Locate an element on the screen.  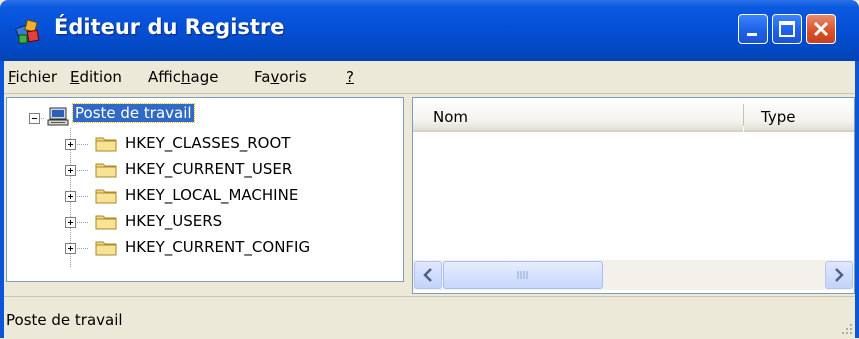
tree-item-label: HKEY_CURRENT_USER is located at coordinates (209, 169).